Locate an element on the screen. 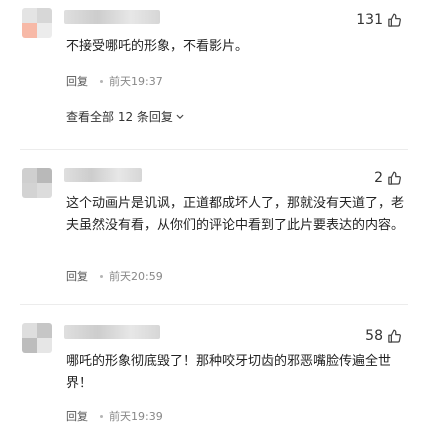  like-button: 131 is located at coordinates (379, 20).